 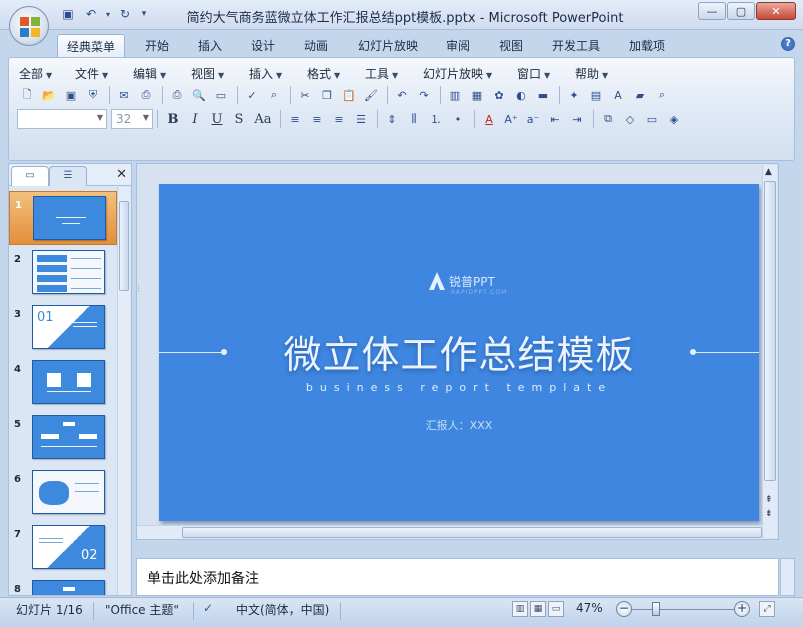 I want to click on slideshow-view-icon: ▭, so click(x=556, y=609).